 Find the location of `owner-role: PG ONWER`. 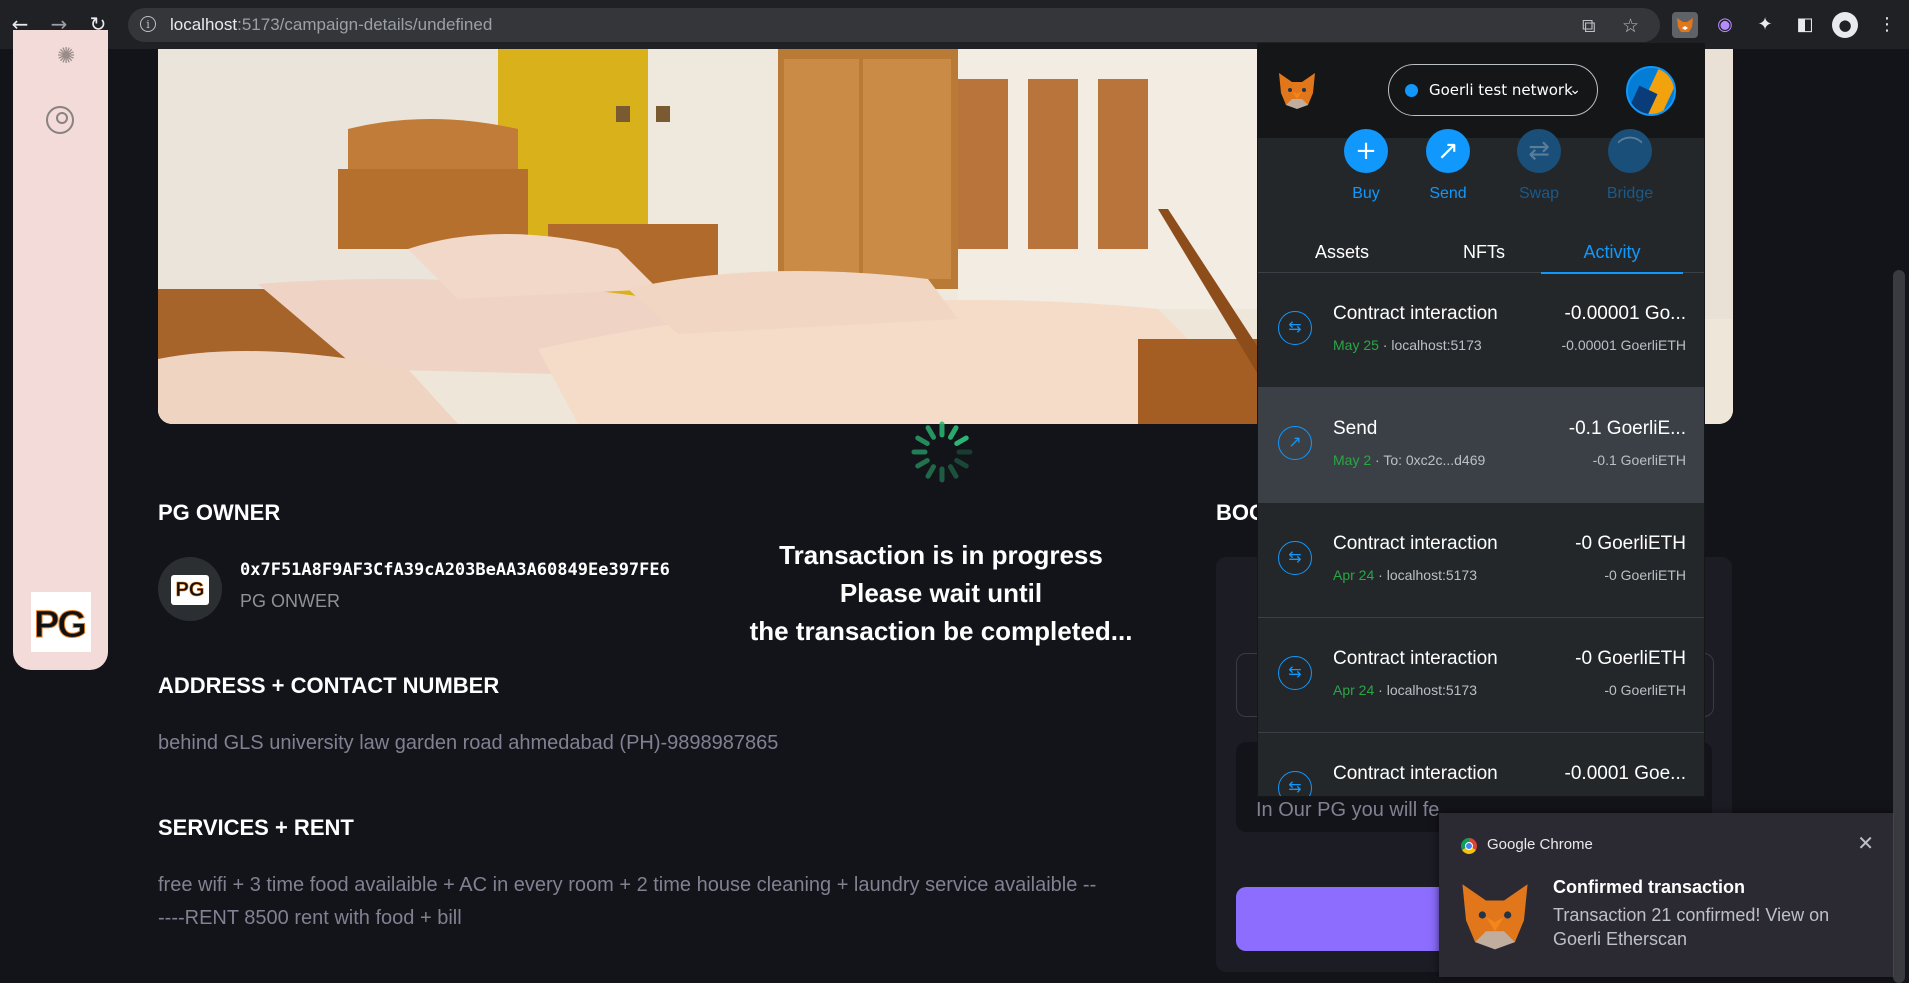

owner-role: PG ONWER is located at coordinates (290, 601).